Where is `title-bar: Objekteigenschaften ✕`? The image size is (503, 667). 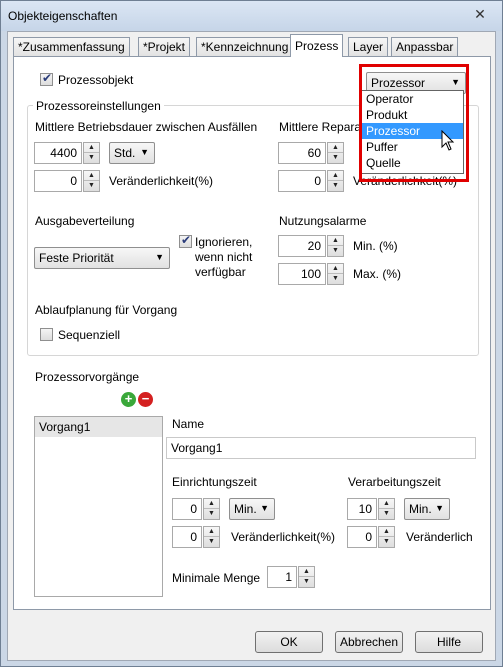
title-bar: Objekteigenschaften ✕ is located at coordinates (251, 16).